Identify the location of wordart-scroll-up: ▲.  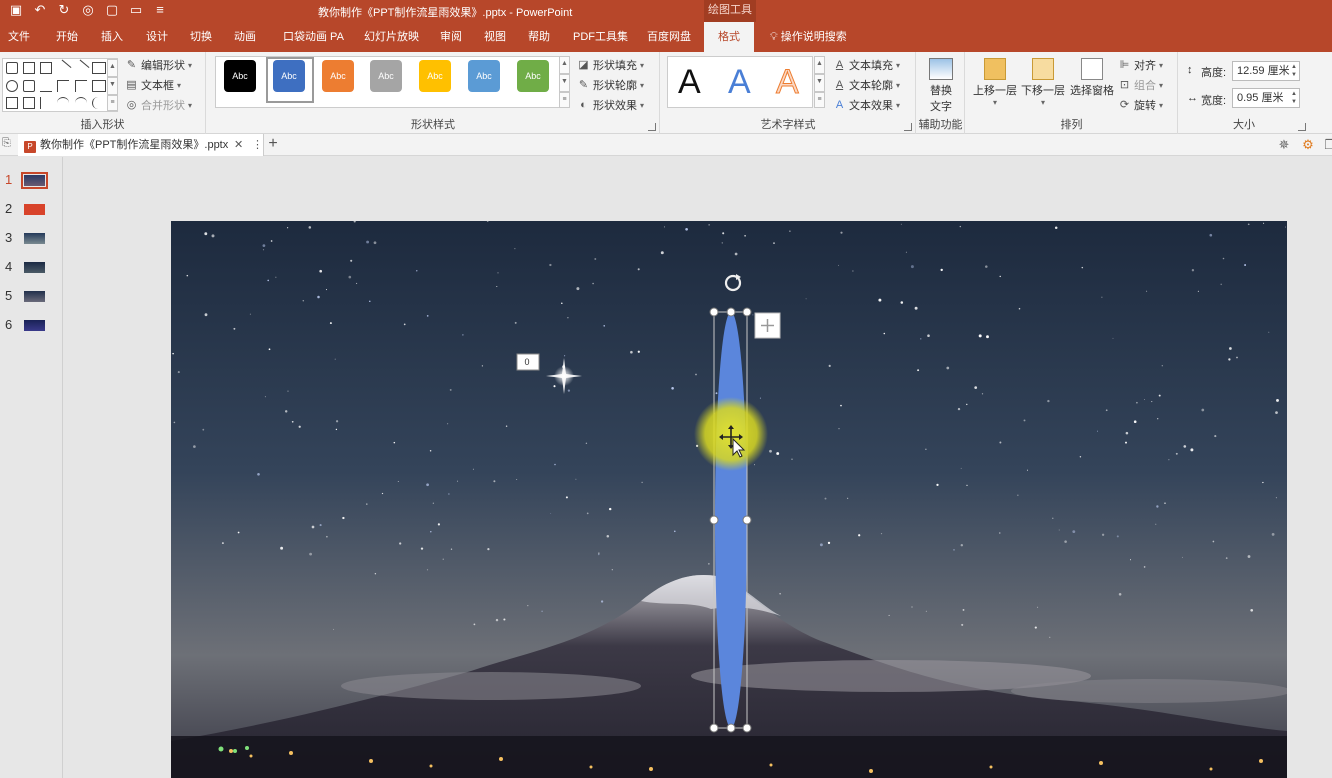
(819, 65).